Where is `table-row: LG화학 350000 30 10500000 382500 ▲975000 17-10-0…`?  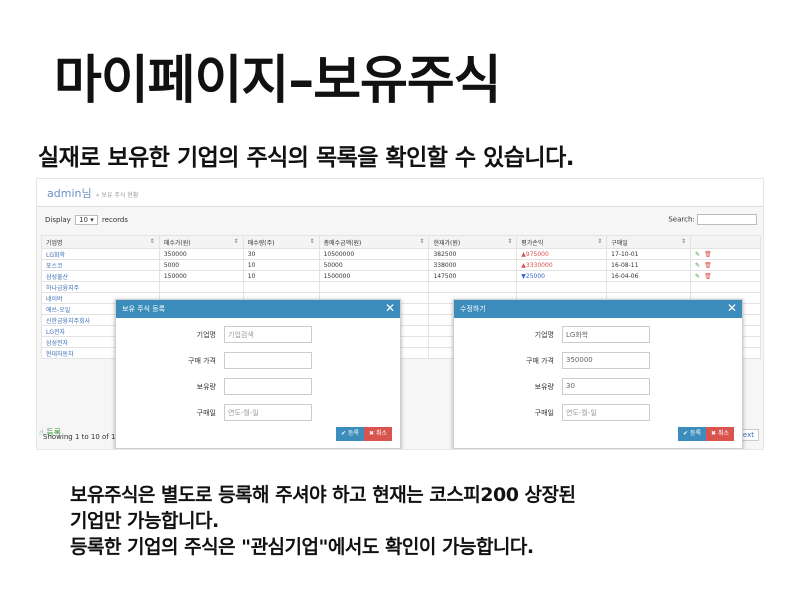
table-row: LG화학 350000 30 10500000 382500 ▲975000 17-10-0… is located at coordinates (401, 254).